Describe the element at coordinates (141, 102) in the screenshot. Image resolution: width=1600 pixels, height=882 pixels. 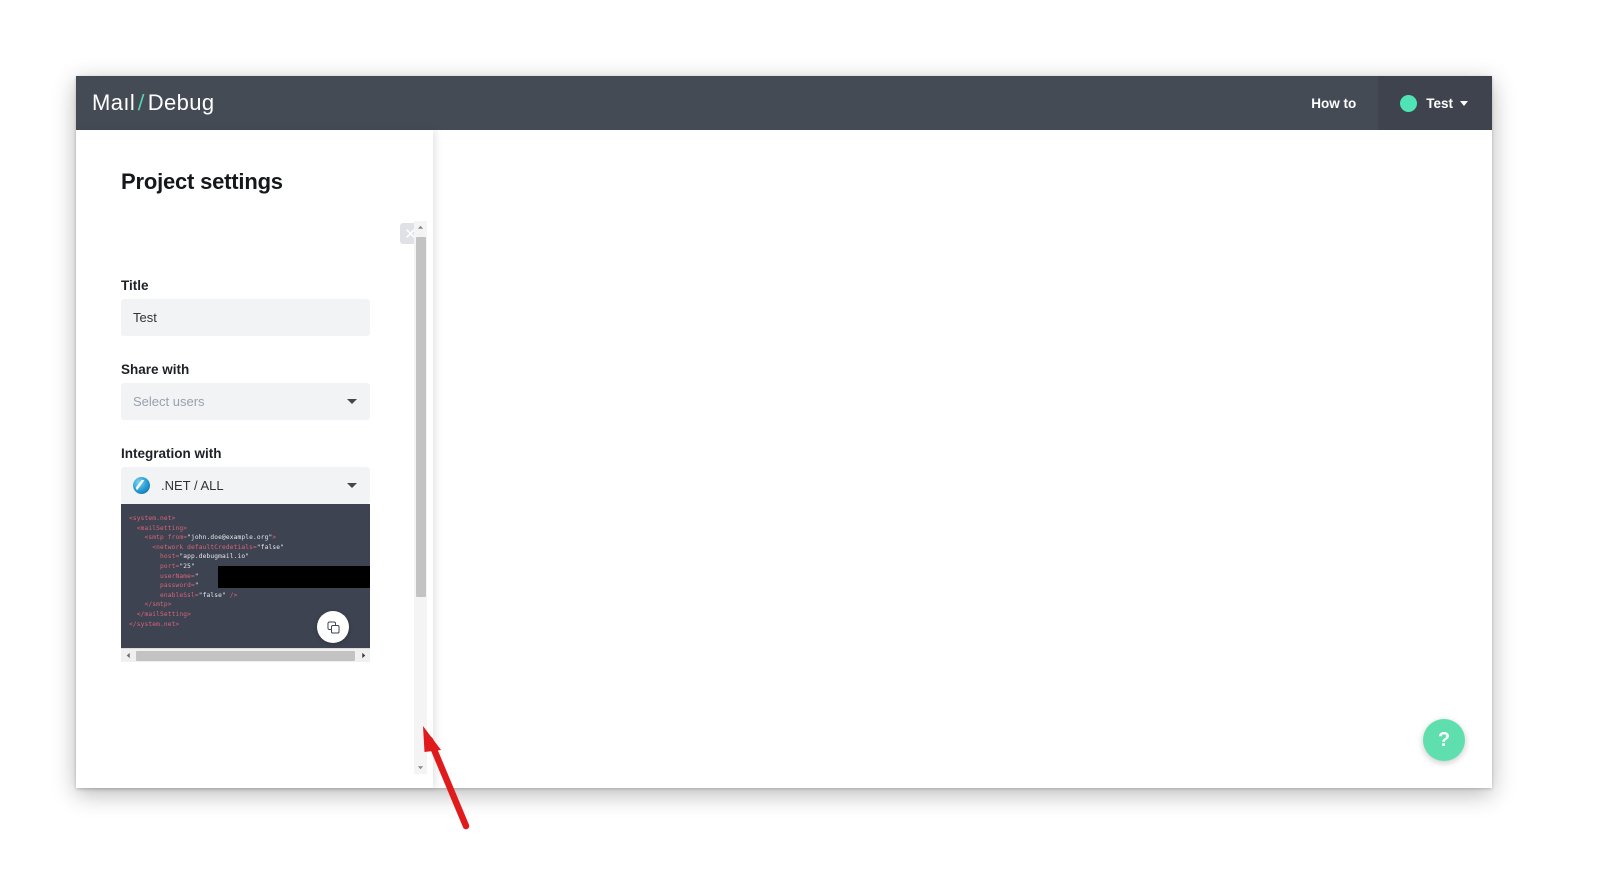
I see `logo-slash: /` at that location.